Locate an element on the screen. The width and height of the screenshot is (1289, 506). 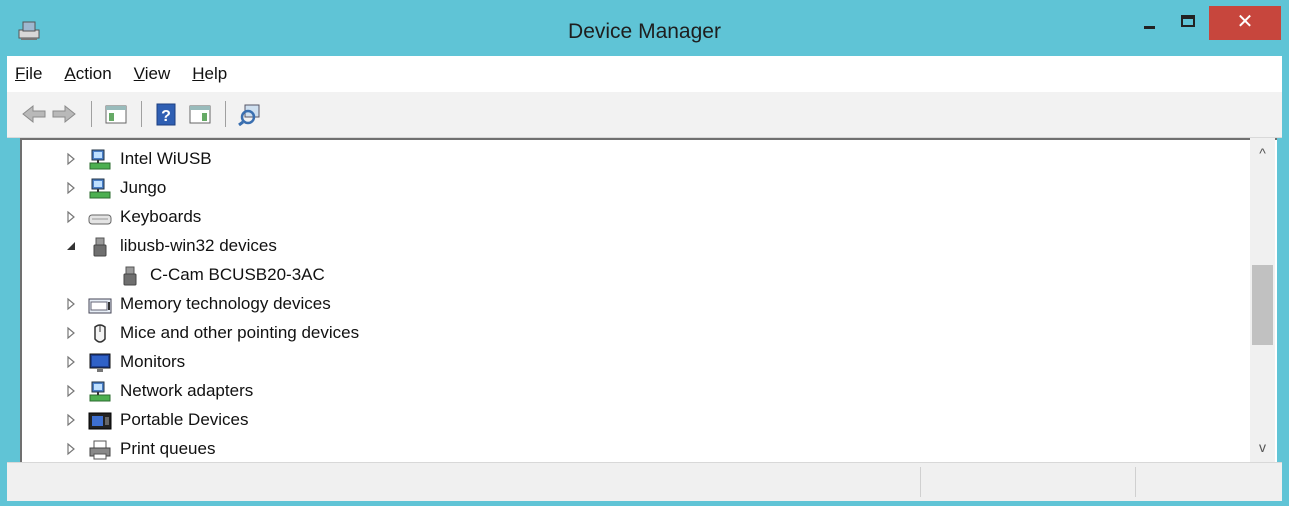
tree-item: Print queues is located at coordinates (632, 449).